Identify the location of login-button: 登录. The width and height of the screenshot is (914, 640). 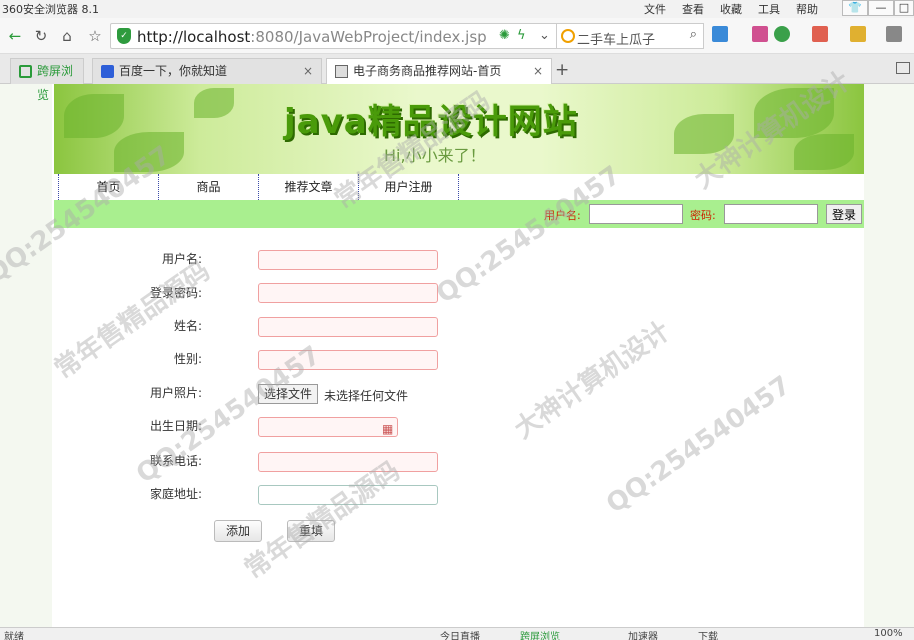
(844, 214).